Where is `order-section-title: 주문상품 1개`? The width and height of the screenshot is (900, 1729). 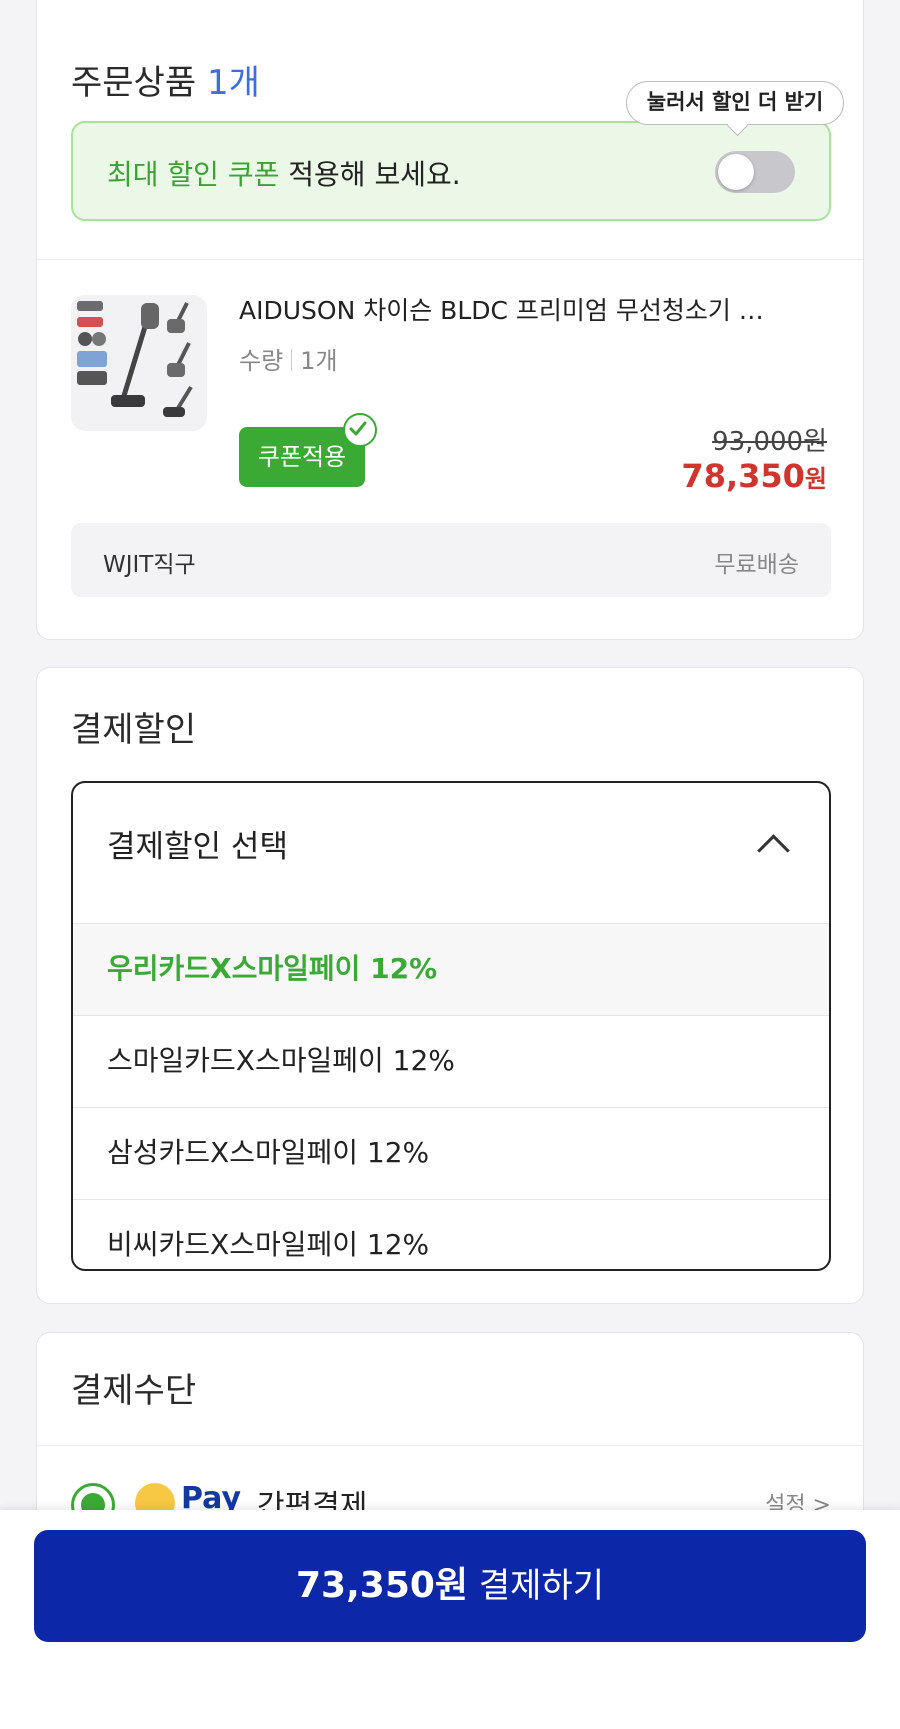
order-section-title: 주문상품 1개 is located at coordinates (165, 79).